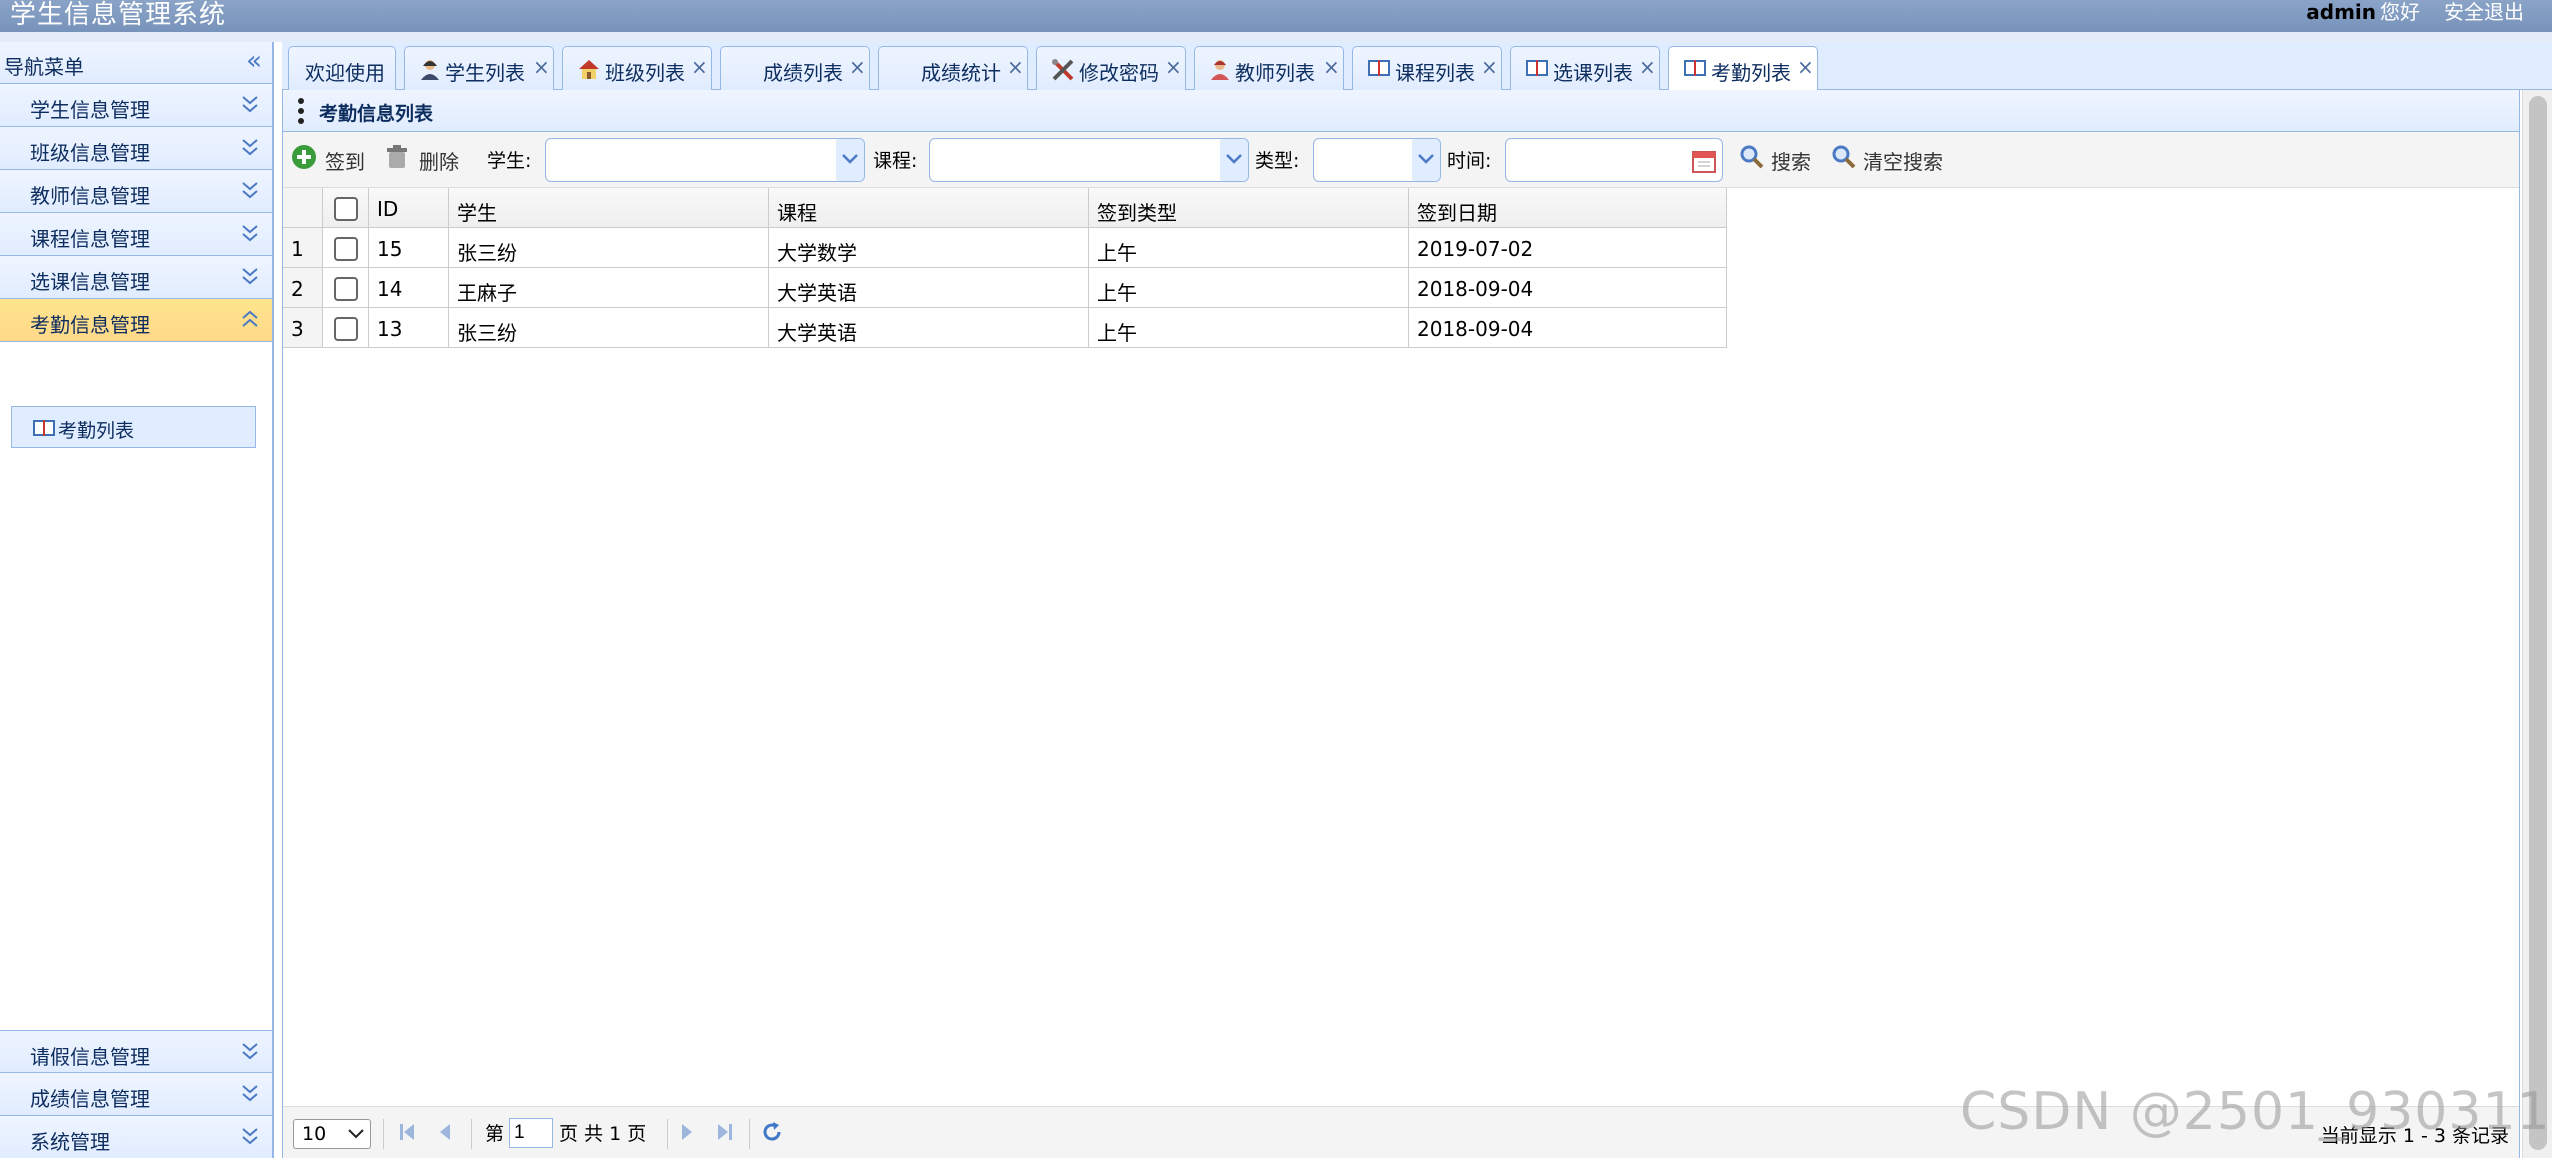 This screenshot has height=1158, width=2552. I want to click on table-row: 1 15 张三纷 大学数学 上午 2019-07-02, so click(1005, 248).